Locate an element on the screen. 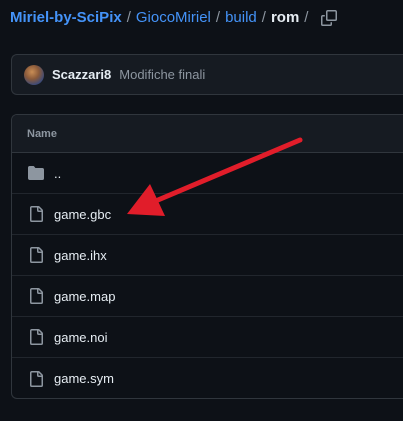  breadcrumb-current: rom is located at coordinates (285, 17).